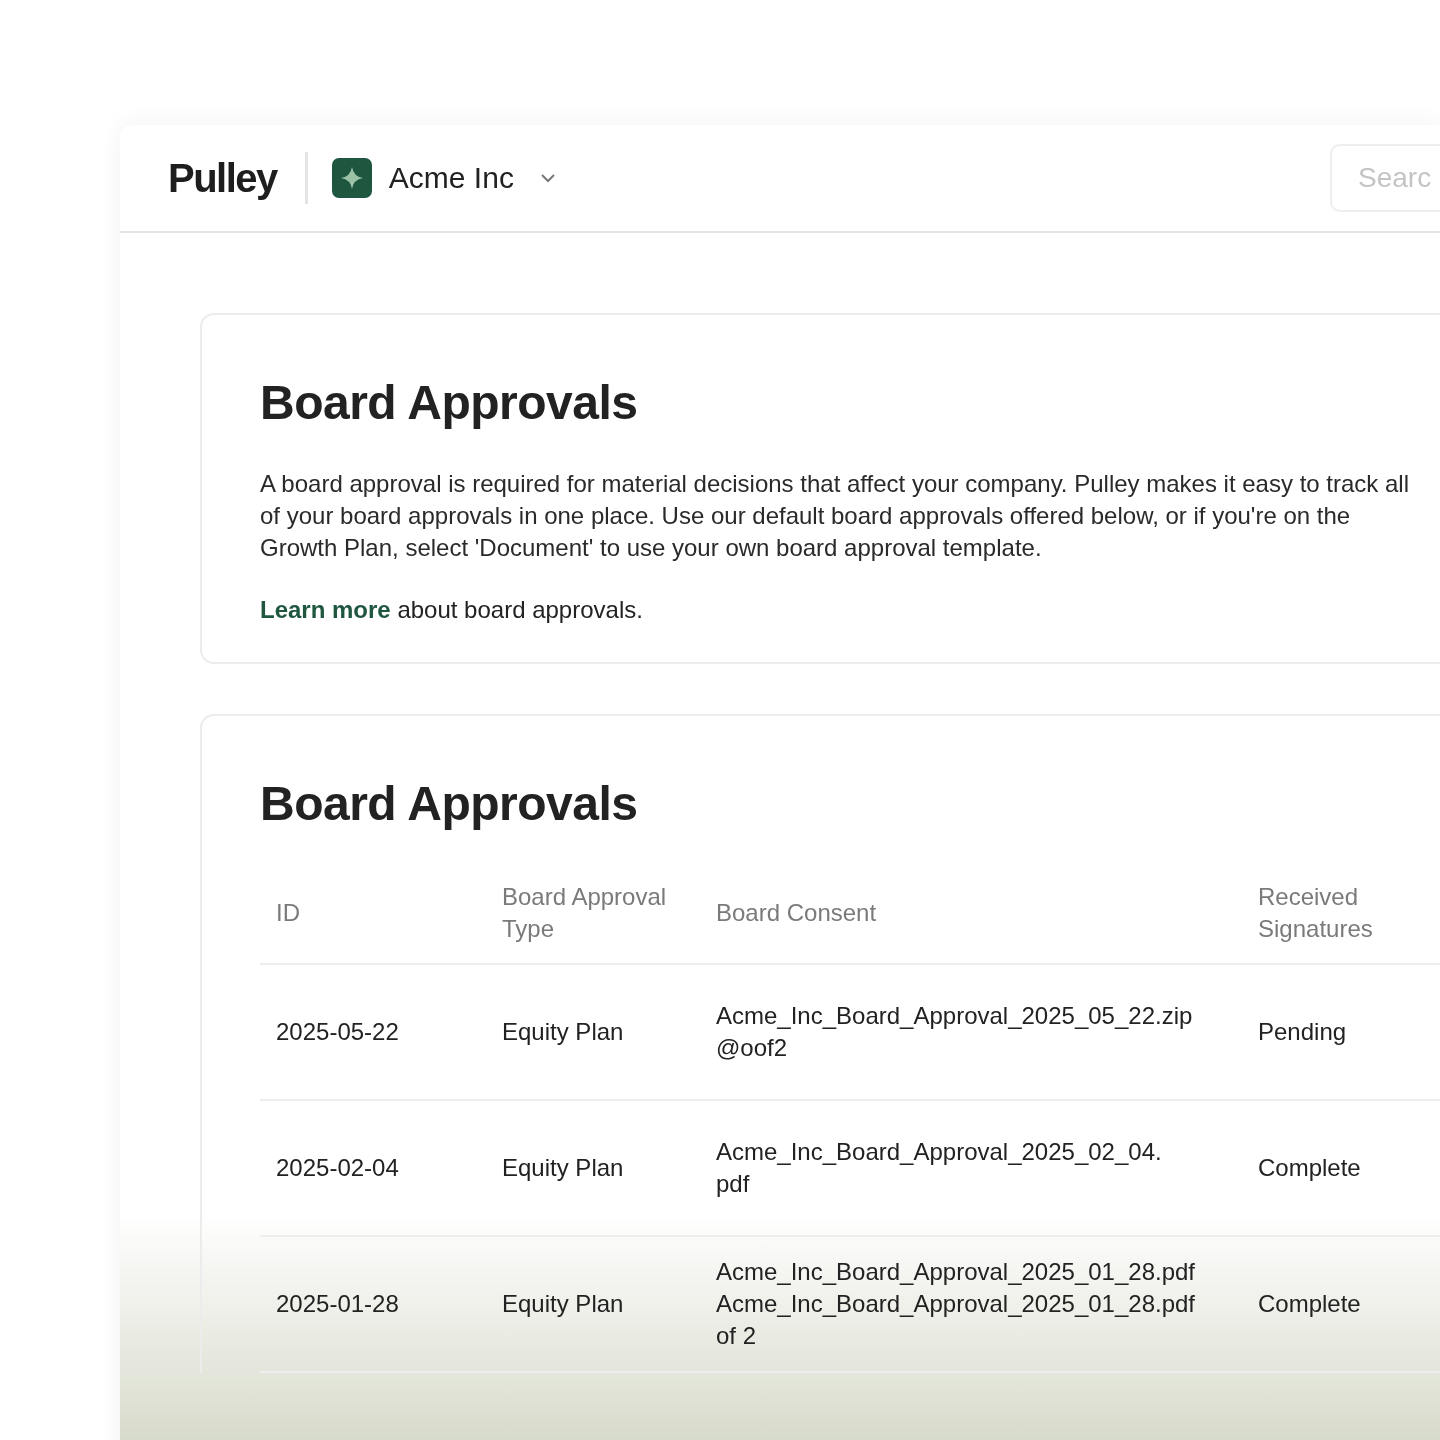 Image resolution: width=1440 pixels, height=1440 pixels. What do you see at coordinates (288, 913) in the screenshot?
I see `column-header: ID` at bounding box center [288, 913].